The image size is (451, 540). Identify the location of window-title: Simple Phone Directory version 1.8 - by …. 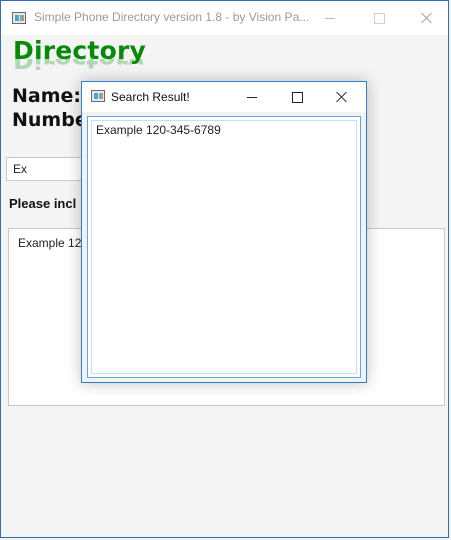
(172, 17).